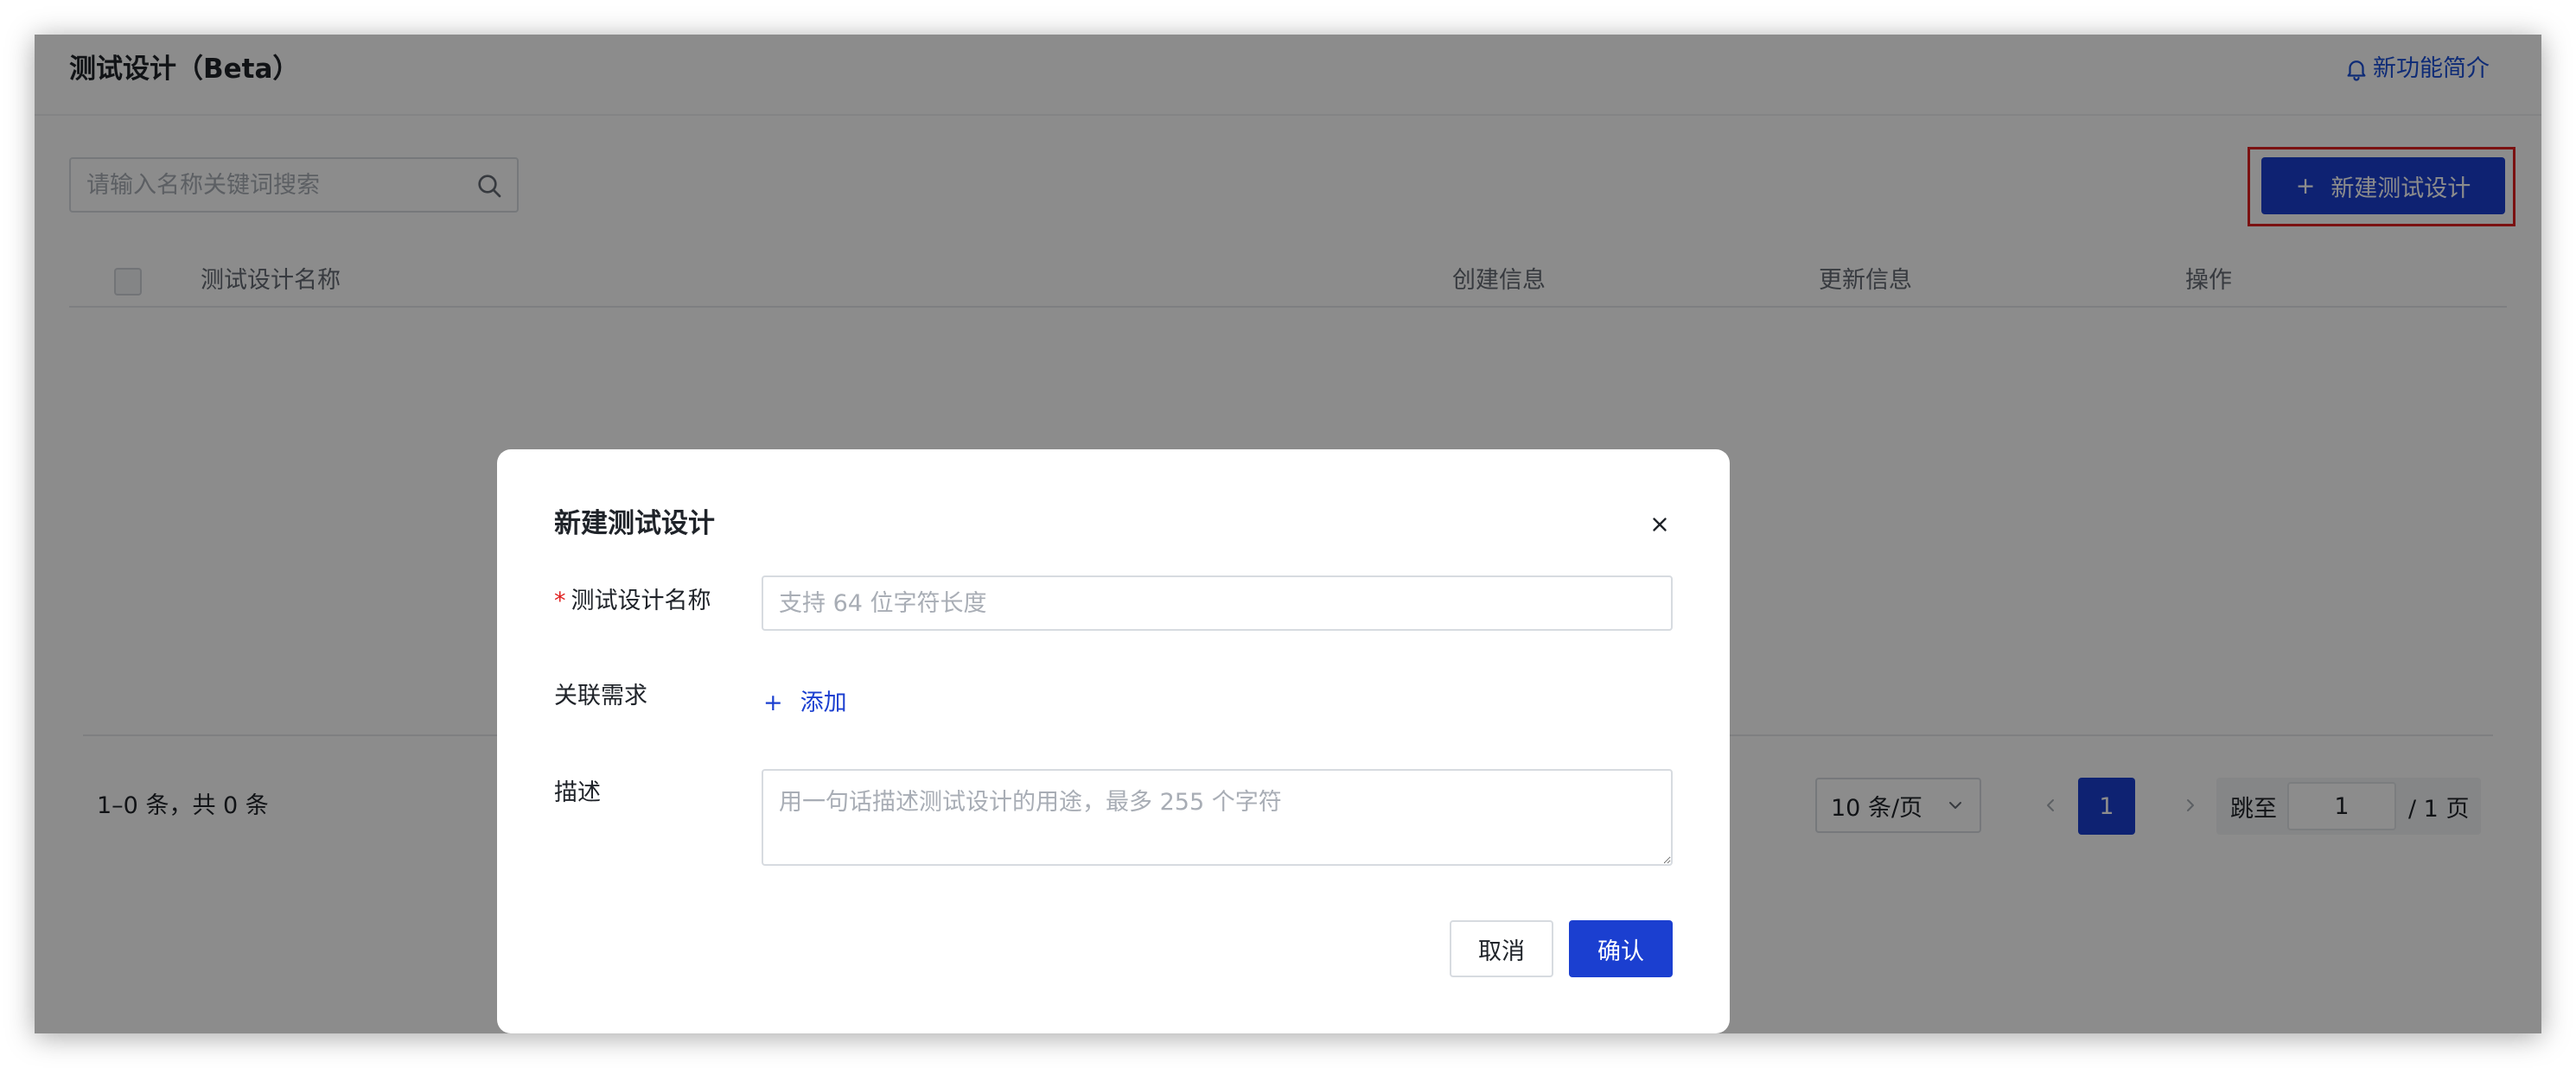 Image resolution: width=2576 pixels, height=1068 pixels. Describe the element at coordinates (1217, 817) in the screenshot. I see `description-textarea` at that location.